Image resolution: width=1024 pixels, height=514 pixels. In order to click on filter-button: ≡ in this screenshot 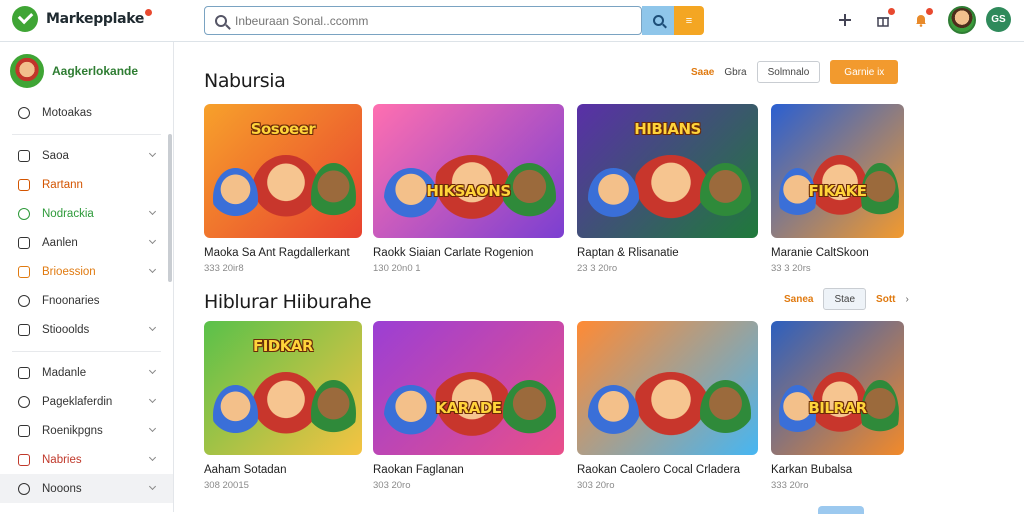, I will do `click(689, 20)`.